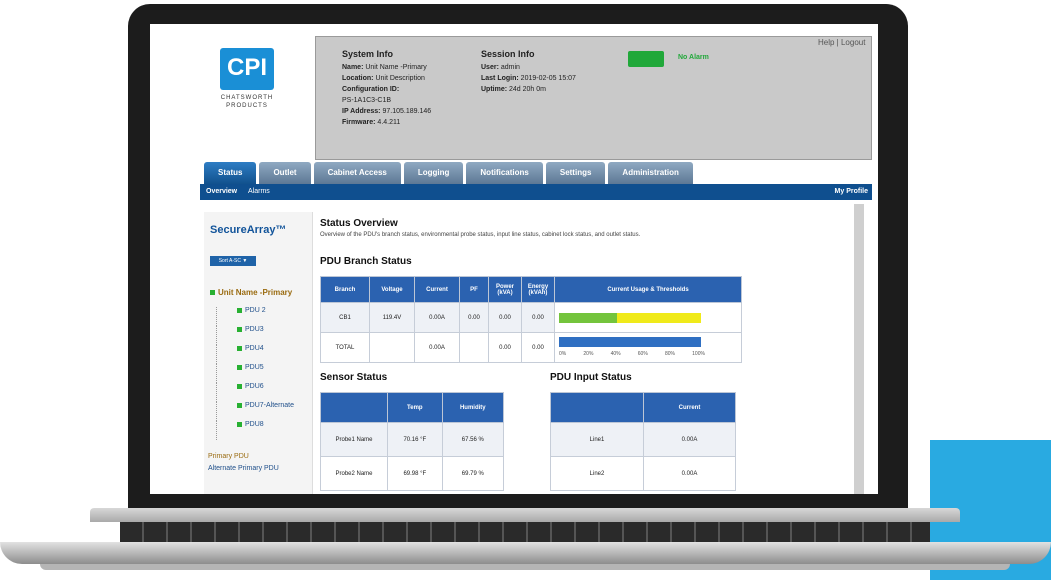 The height and width of the screenshot is (580, 1051). What do you see at coordinates (248, 230) in the screenshot?
I see `sidebar-title: SecureArray™` at bounding box center [248, 230].